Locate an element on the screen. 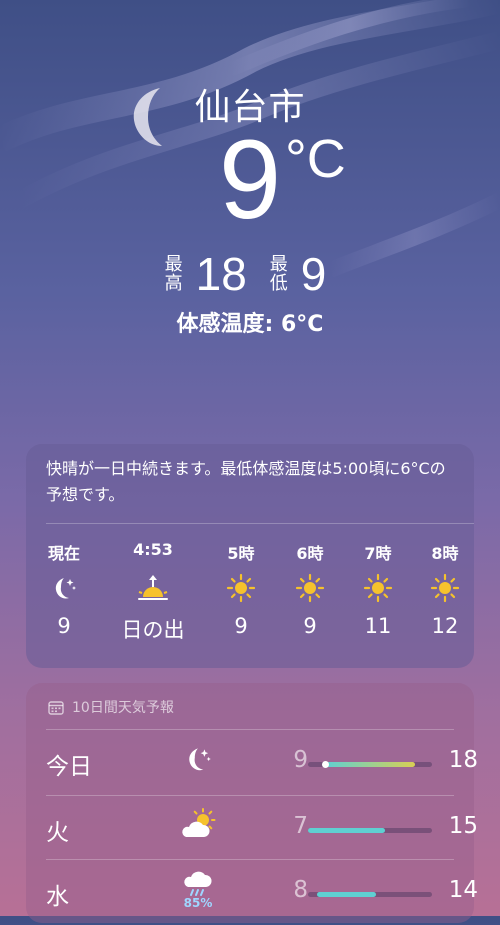 Image resolution: width=500 pixels, height=925 pixels. forecast-row: 水 85% 8 14 is located at coordinates (262, 893).